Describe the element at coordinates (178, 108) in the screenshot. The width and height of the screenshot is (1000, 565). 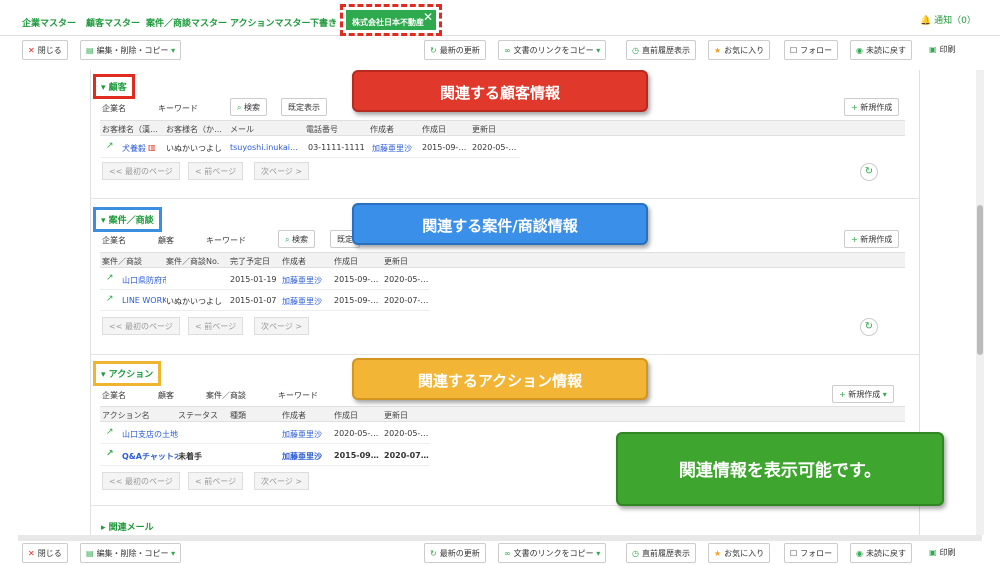
I see `customer-filter-keyword: キーワード` at that location.